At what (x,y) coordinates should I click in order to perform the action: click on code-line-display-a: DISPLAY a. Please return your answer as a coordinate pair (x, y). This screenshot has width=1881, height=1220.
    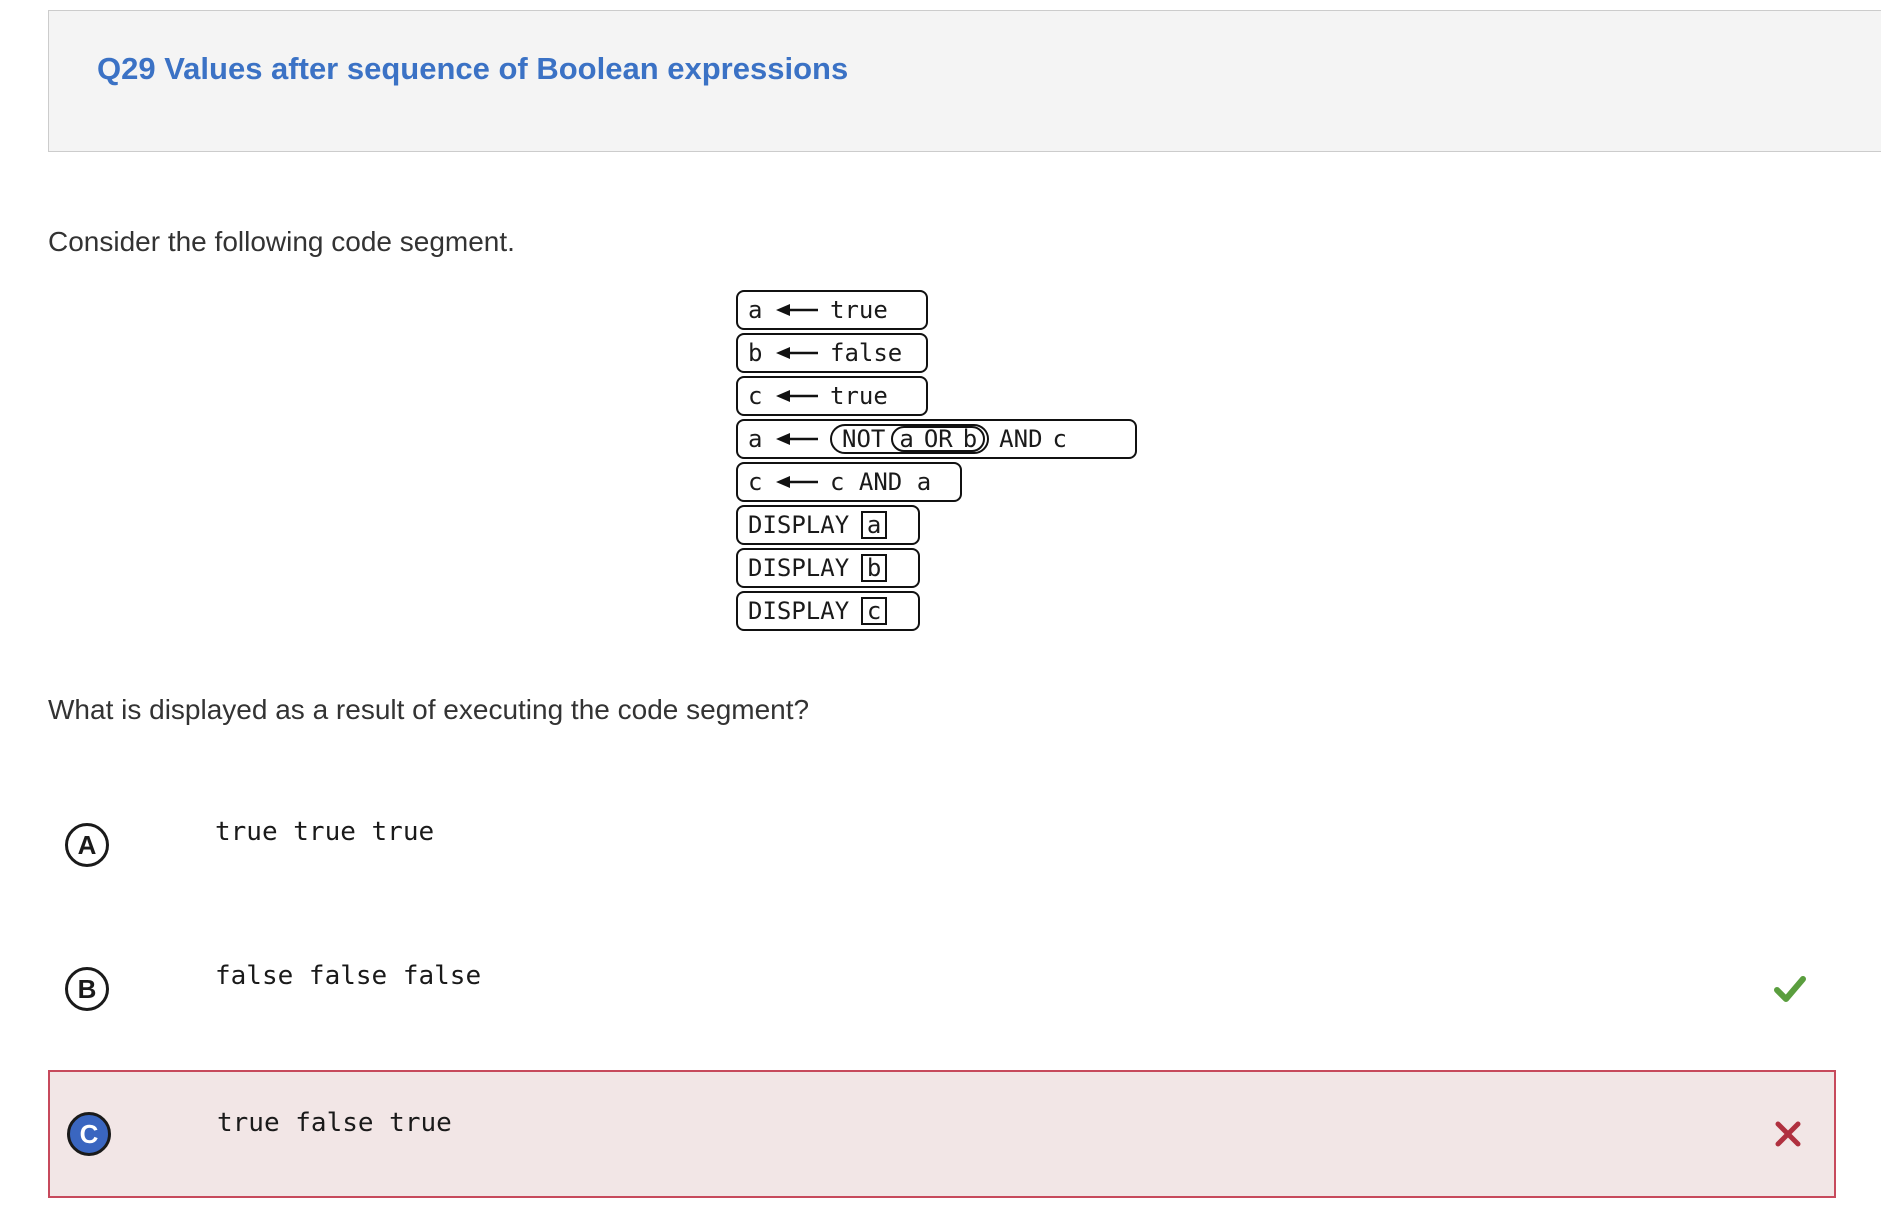
    Looking at the image, I should click on (828, 525).